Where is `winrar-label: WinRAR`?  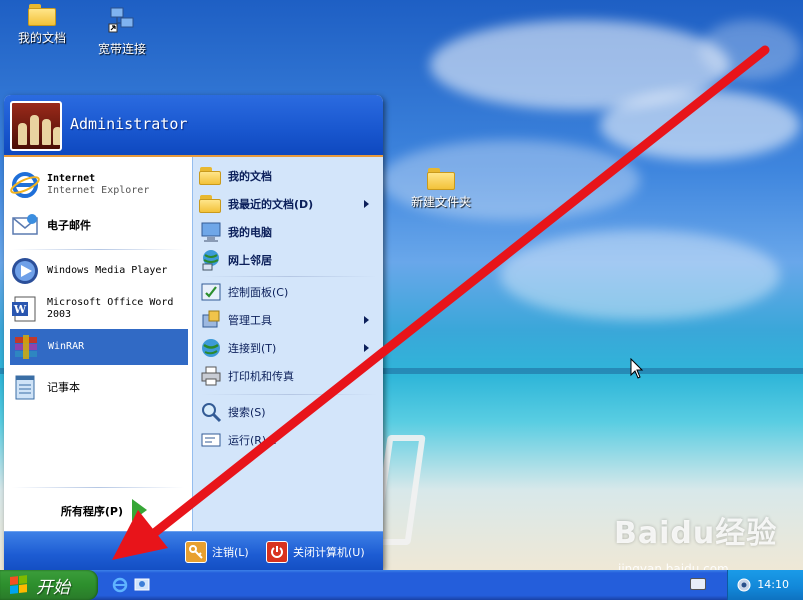
winrar-label: WinRAR is located at coordinates (66, 346).